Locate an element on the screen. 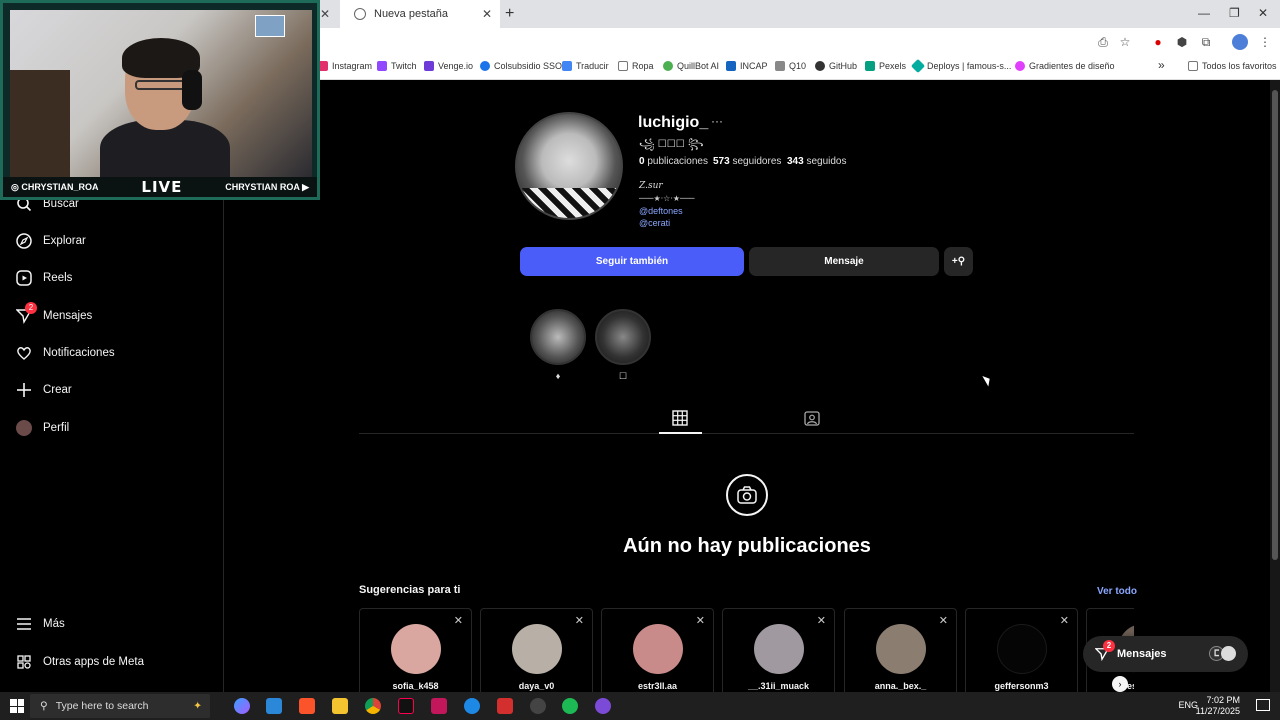 This screenshot has width=1280, height=720. obs-icon is located at coordinates (538, 706).